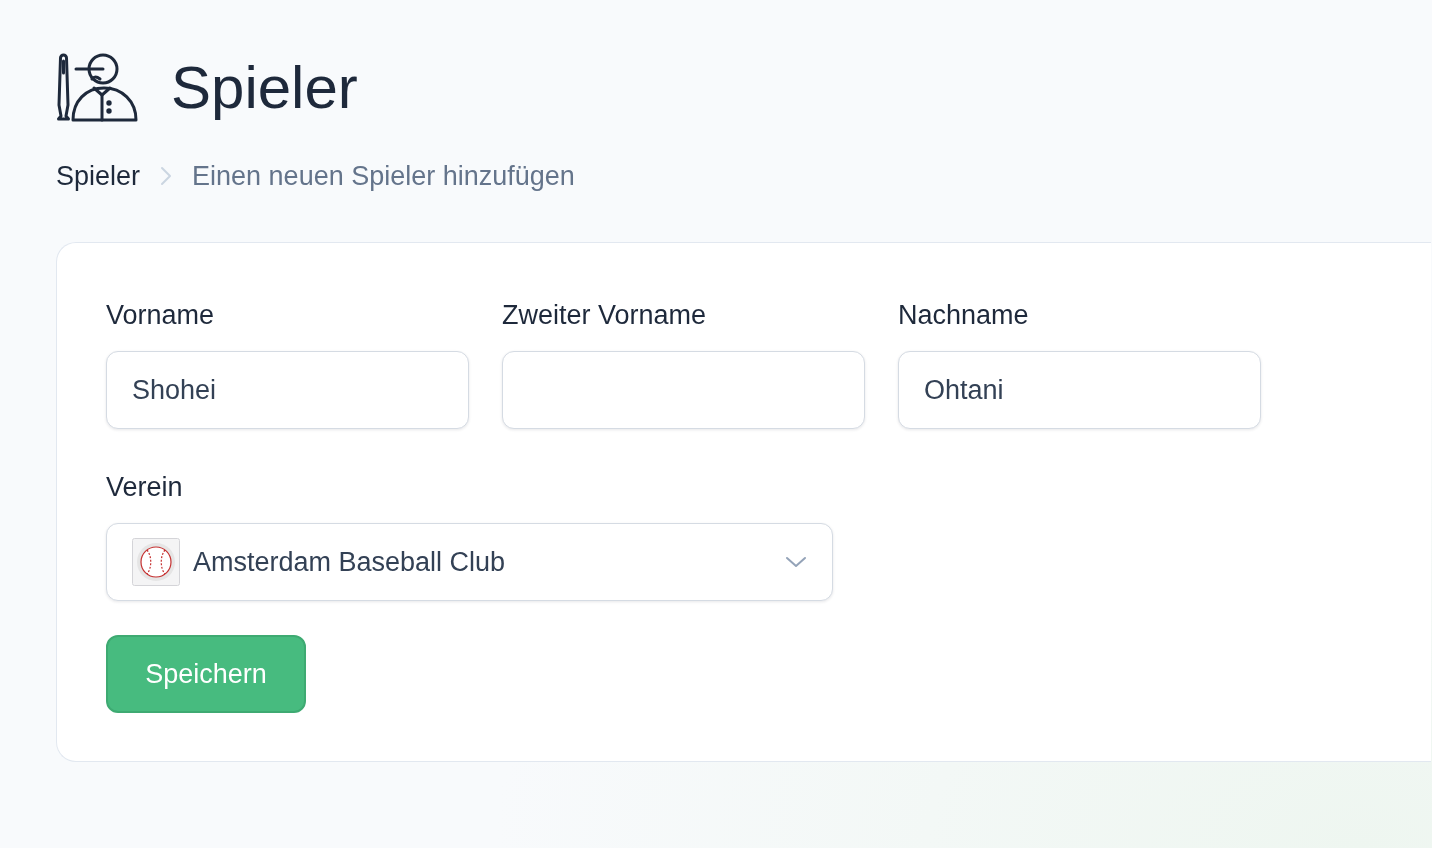 This screenshot has width=1432, height=848. I want to click on chevron-right-icon, so click(166, 176).